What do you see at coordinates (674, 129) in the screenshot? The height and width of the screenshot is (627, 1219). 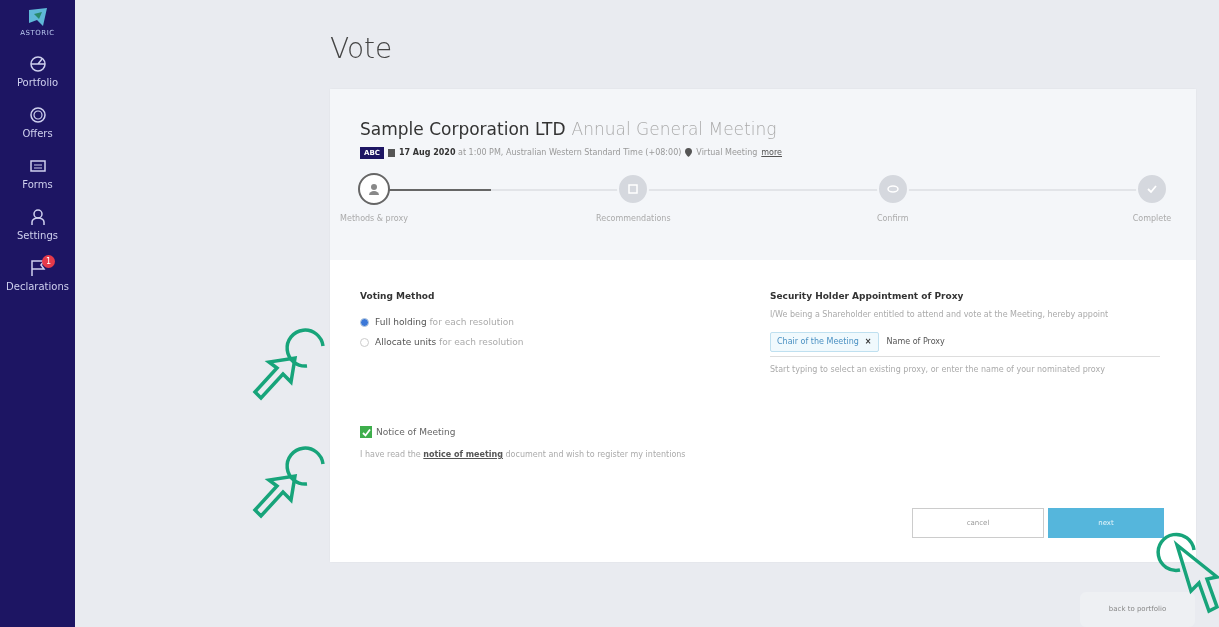 I see `meeting-type: Annual General Meeting` at bounding box center [674, 129].